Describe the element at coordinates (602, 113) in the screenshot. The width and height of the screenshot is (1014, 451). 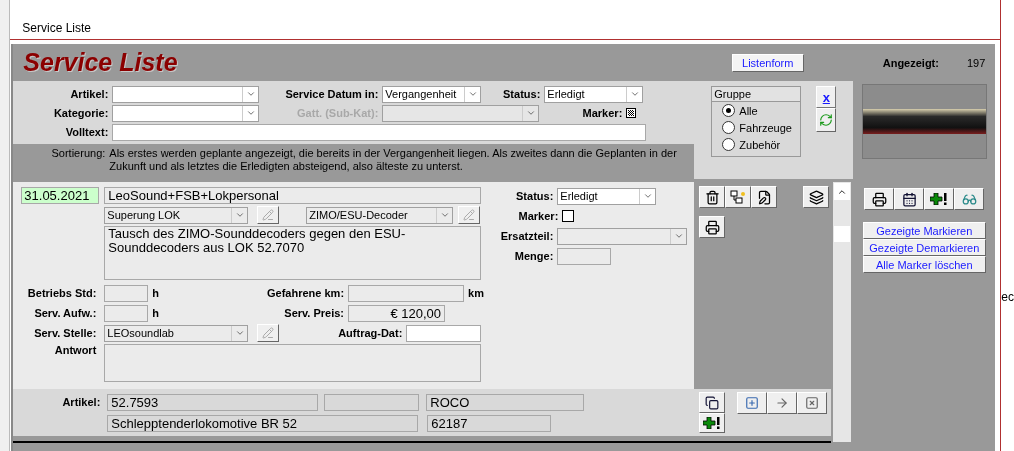
I see `filter-label: Marker:` at that location.